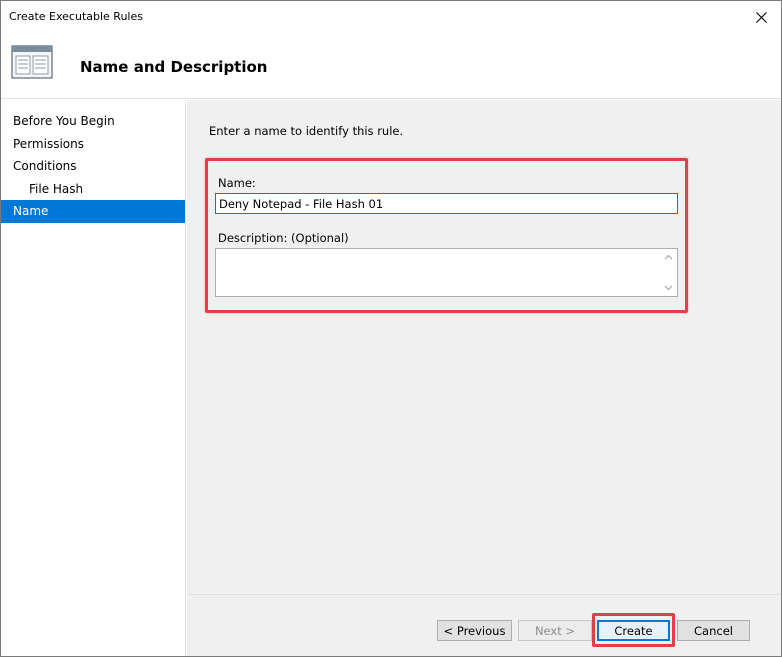 The height and width of the screenshot is (657, 782). I want to click on create-highlight-box, so click(633, 630).